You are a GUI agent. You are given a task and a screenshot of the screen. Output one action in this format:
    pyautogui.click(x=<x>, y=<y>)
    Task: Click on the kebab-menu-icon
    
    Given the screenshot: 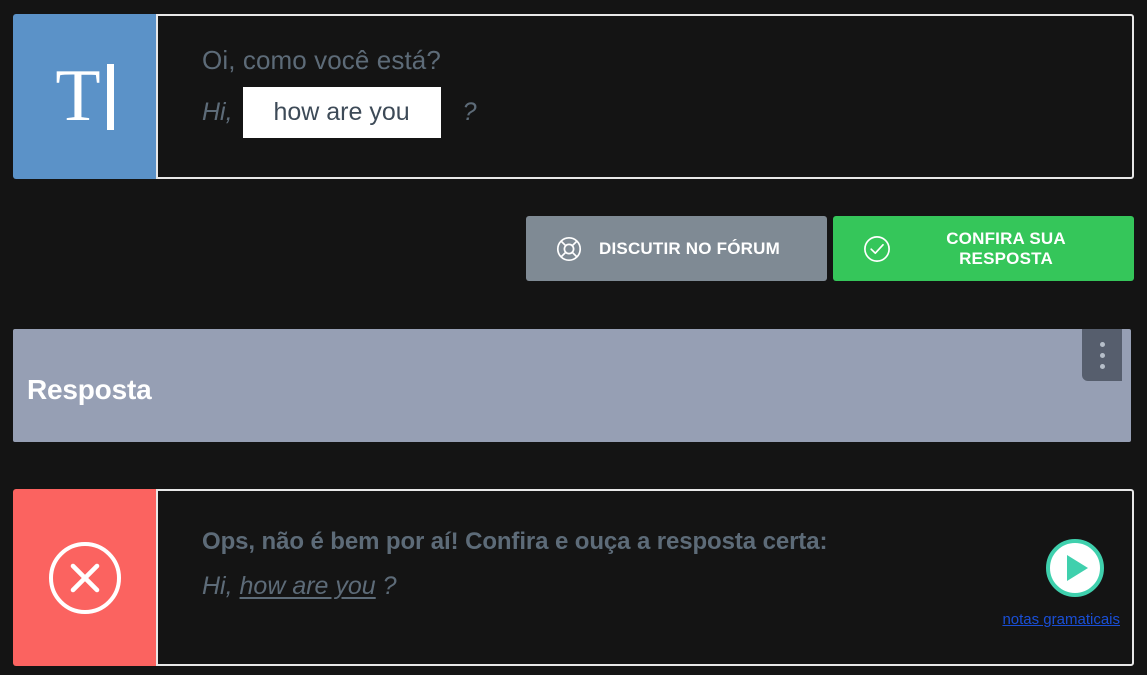 What is the action you would take?
    pyautogui.click(x=1102, y=355)
    